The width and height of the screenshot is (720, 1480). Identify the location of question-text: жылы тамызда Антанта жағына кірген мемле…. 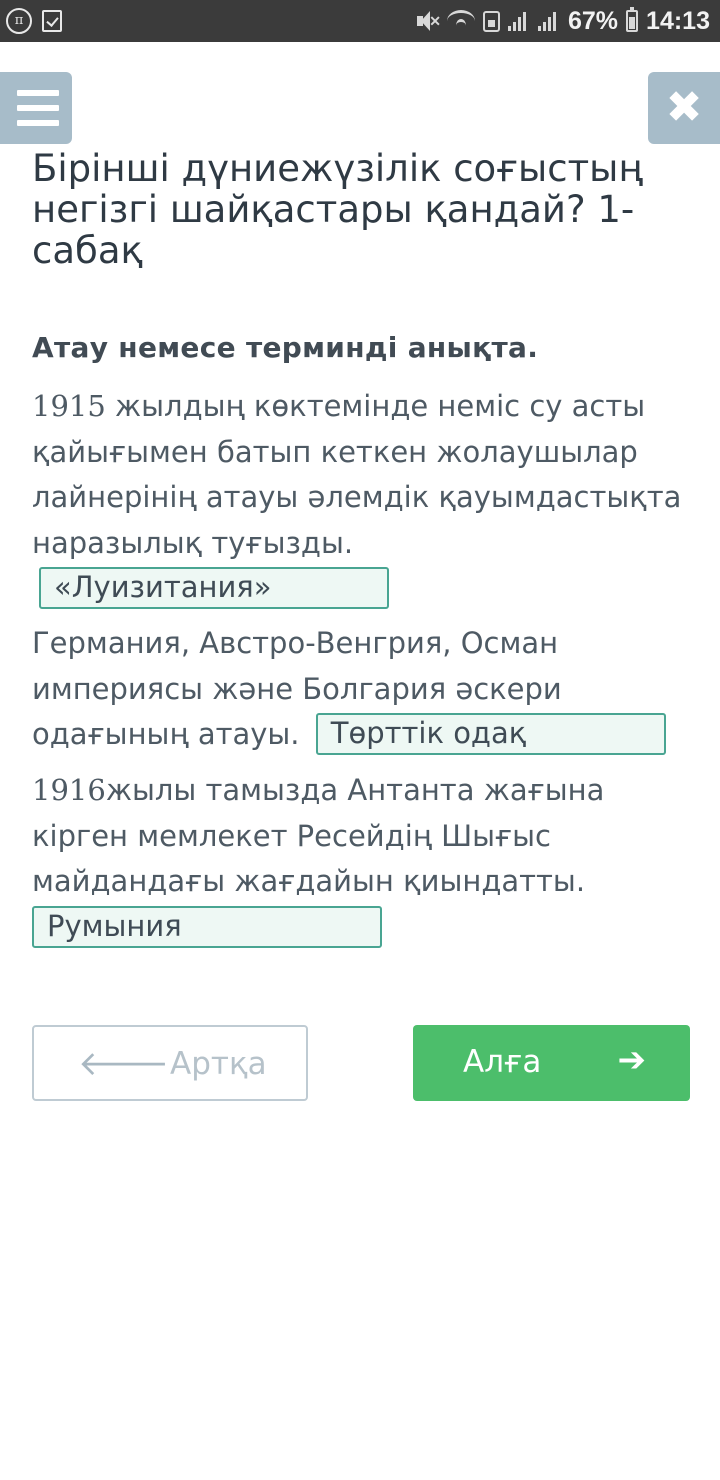
(318, 835).